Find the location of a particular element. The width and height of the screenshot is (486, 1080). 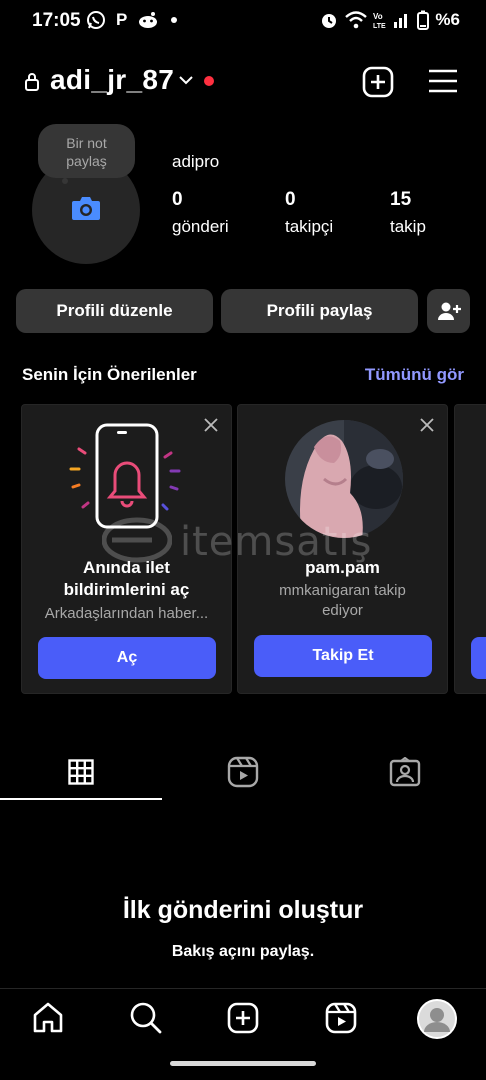

phone-bell-icon is located at coordinates (125, 476).